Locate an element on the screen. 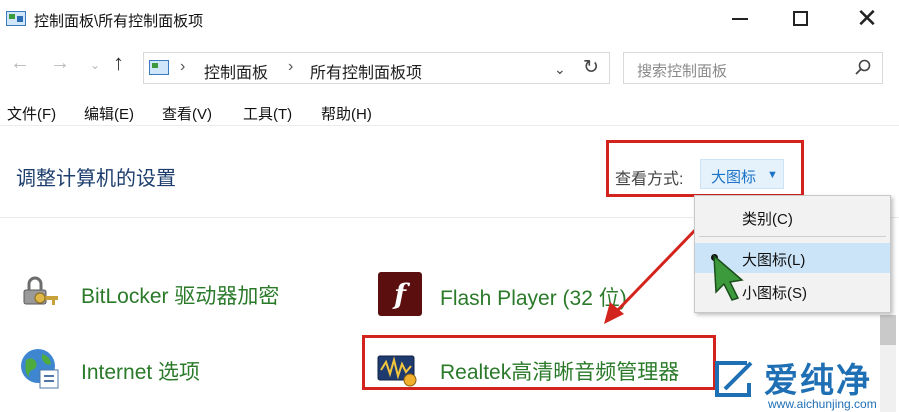 Image resolution: width=899 pixels, height=412 pixels. minimize-icon is located at coordinates (740, 19).